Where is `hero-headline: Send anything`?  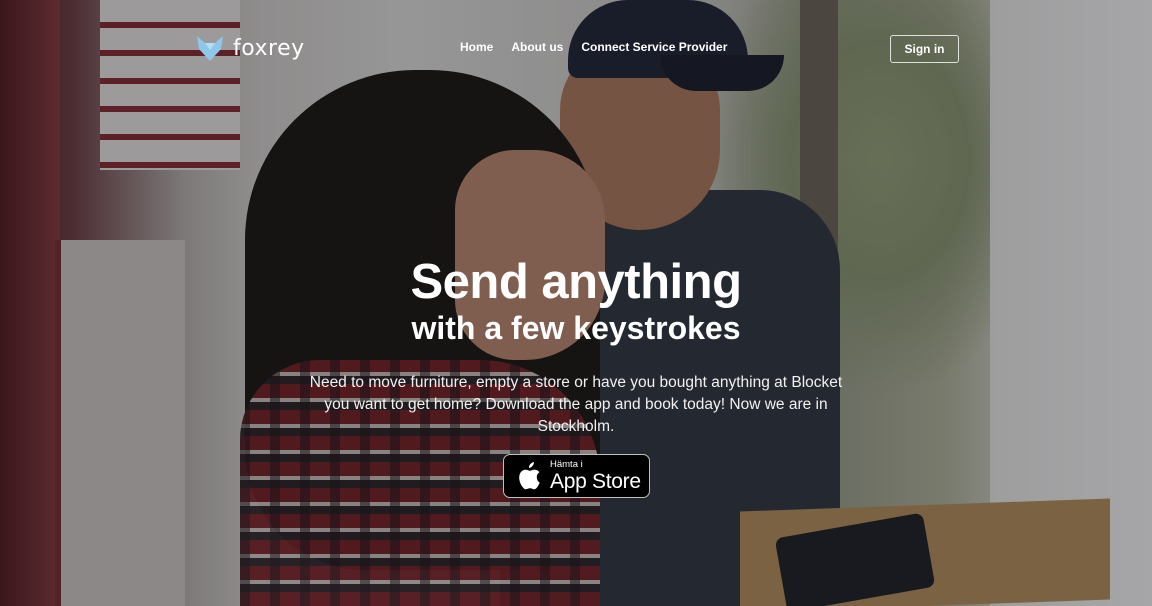
hero-headline: Send anything is located at coordinates (576, 282).